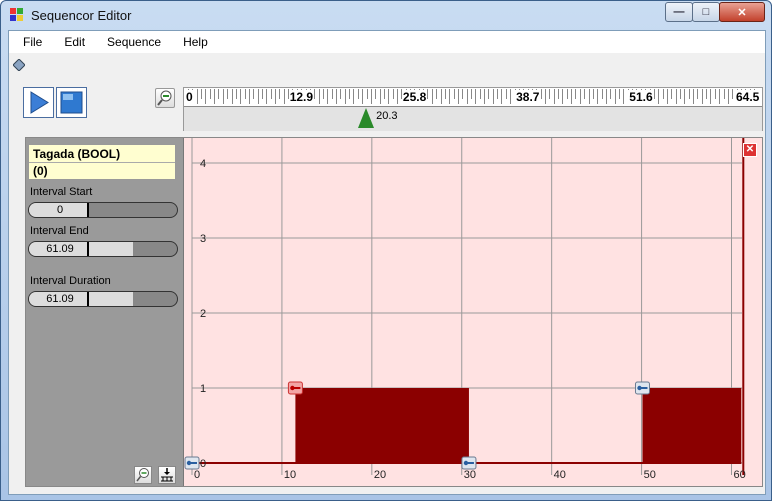  I want to click on interval-start-value: 0, so click(60, 210).